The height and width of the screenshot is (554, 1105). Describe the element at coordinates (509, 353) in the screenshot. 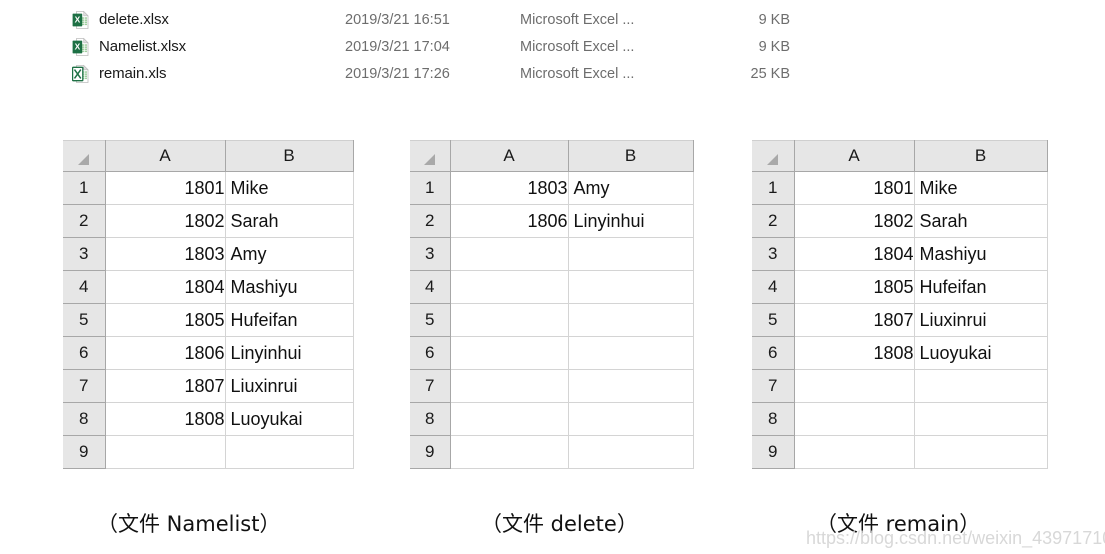

I see `cell-a6` at that location.